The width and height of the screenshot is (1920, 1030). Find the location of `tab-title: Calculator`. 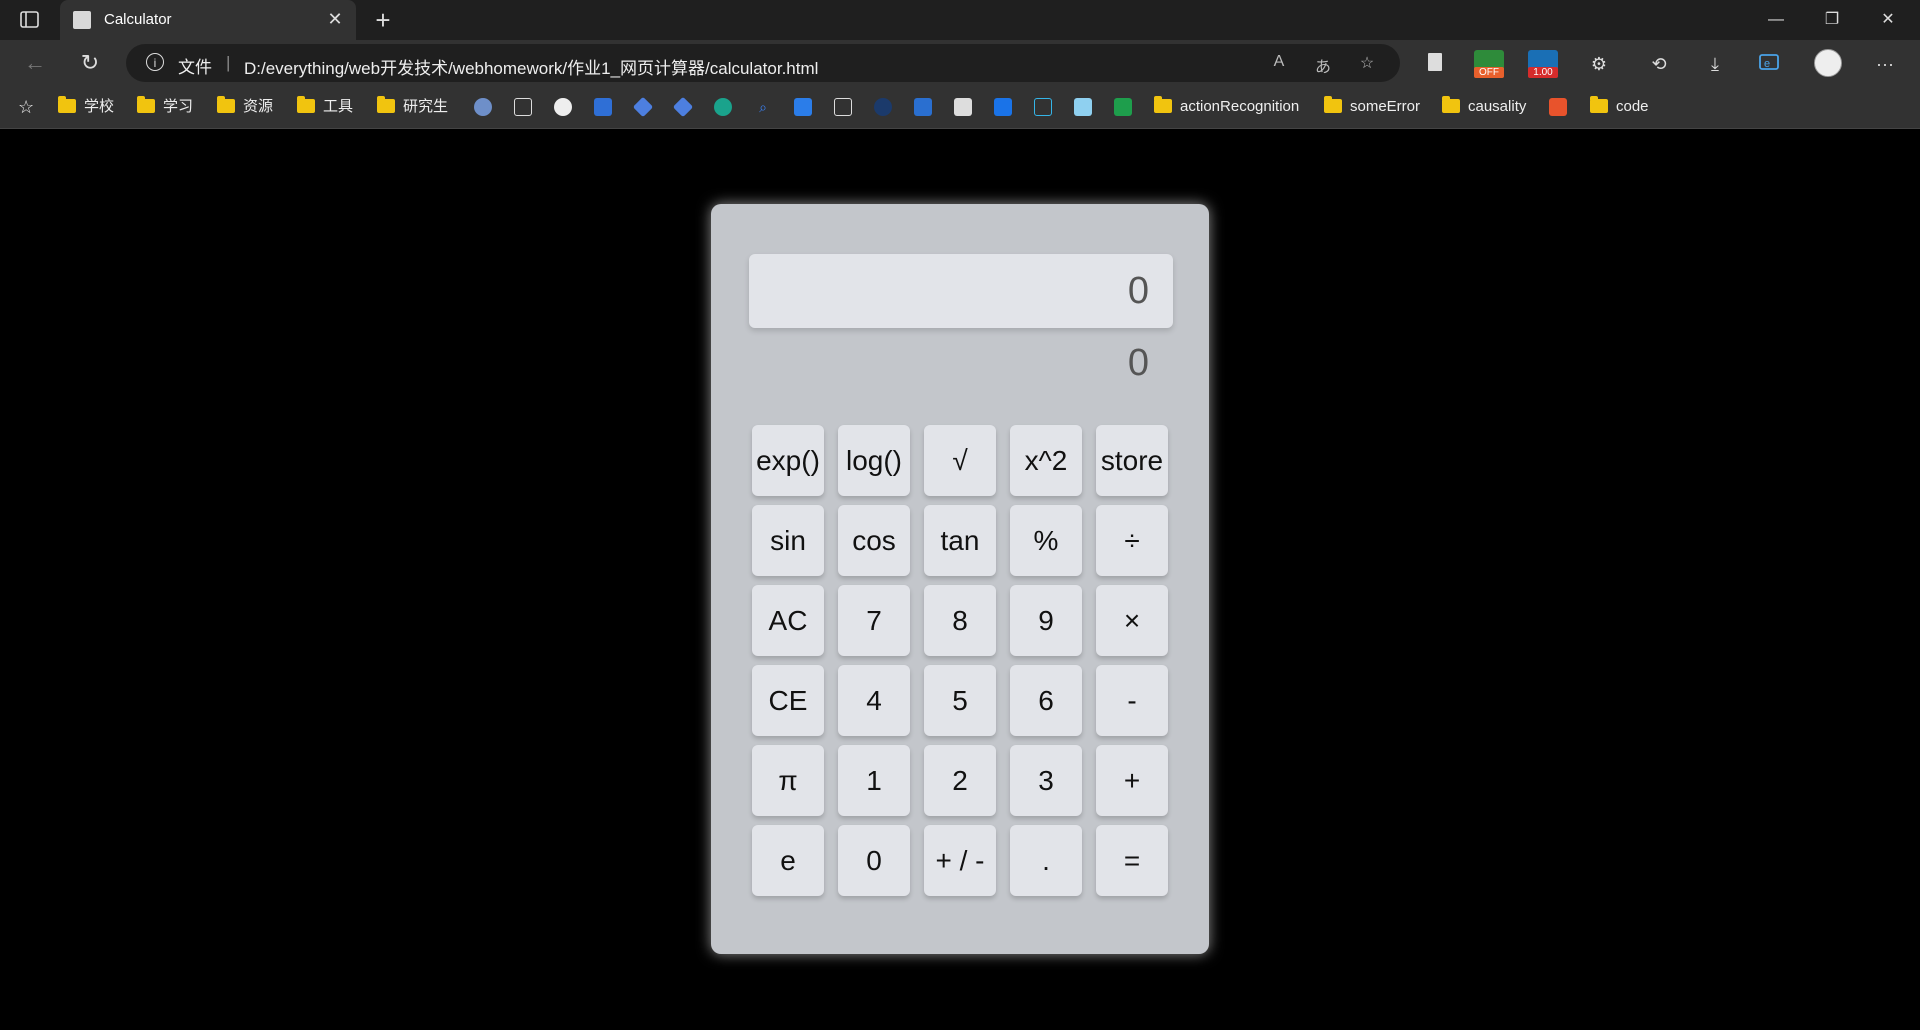

tab-title: Calculator is located at coordinates (138, 19).